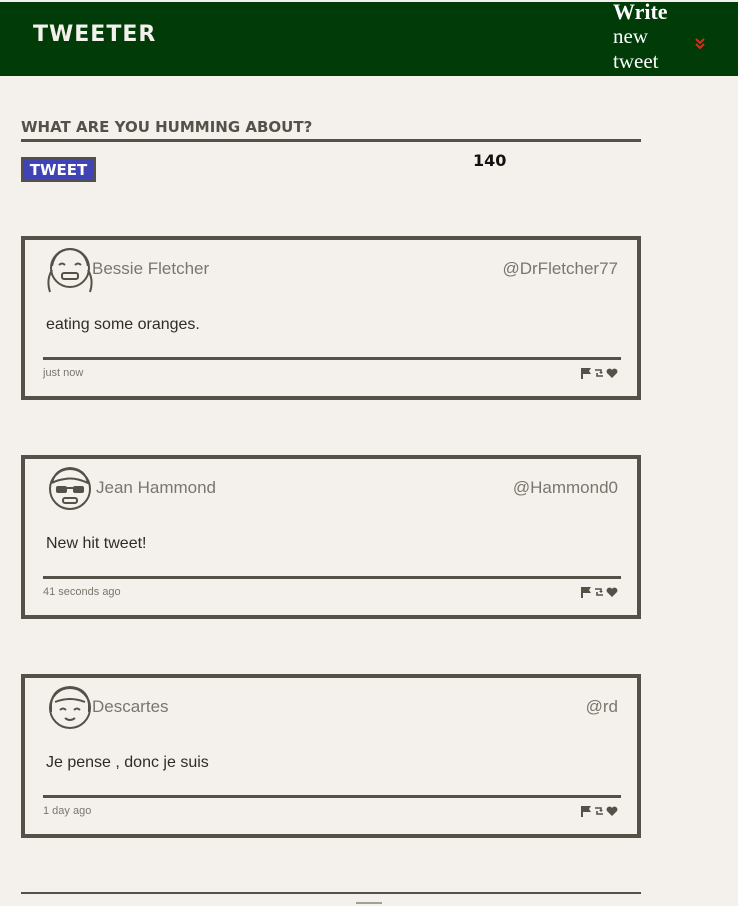  Describe the element at coordinates (151, 268) in the screenshot. I see `tweet-author-name: Bessie Fletcher` at that location.